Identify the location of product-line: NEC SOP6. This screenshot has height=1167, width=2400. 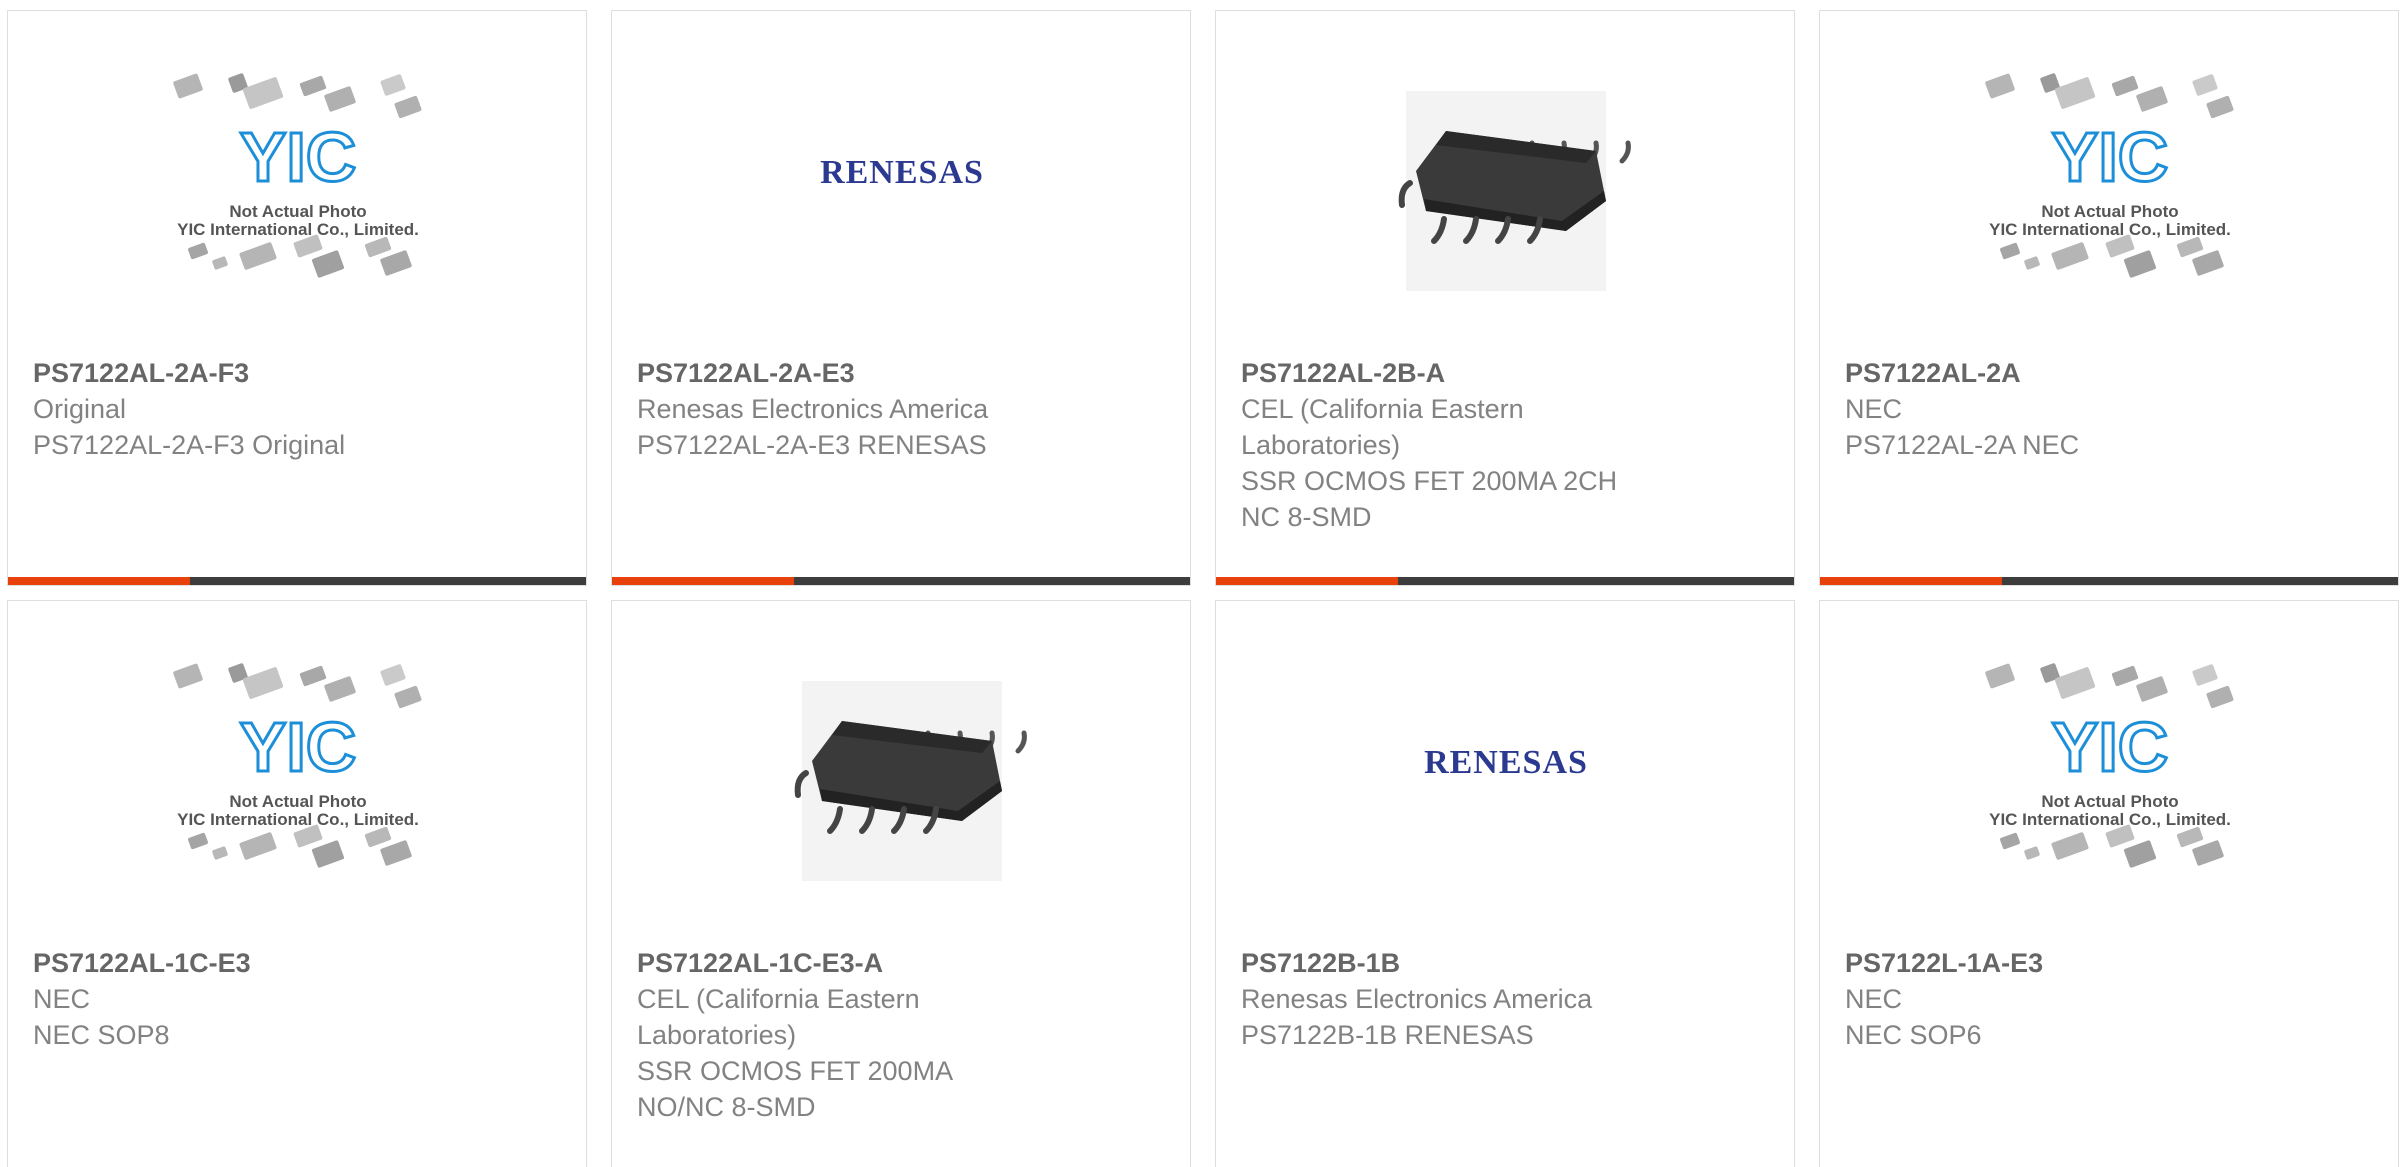
(1913, 1035).